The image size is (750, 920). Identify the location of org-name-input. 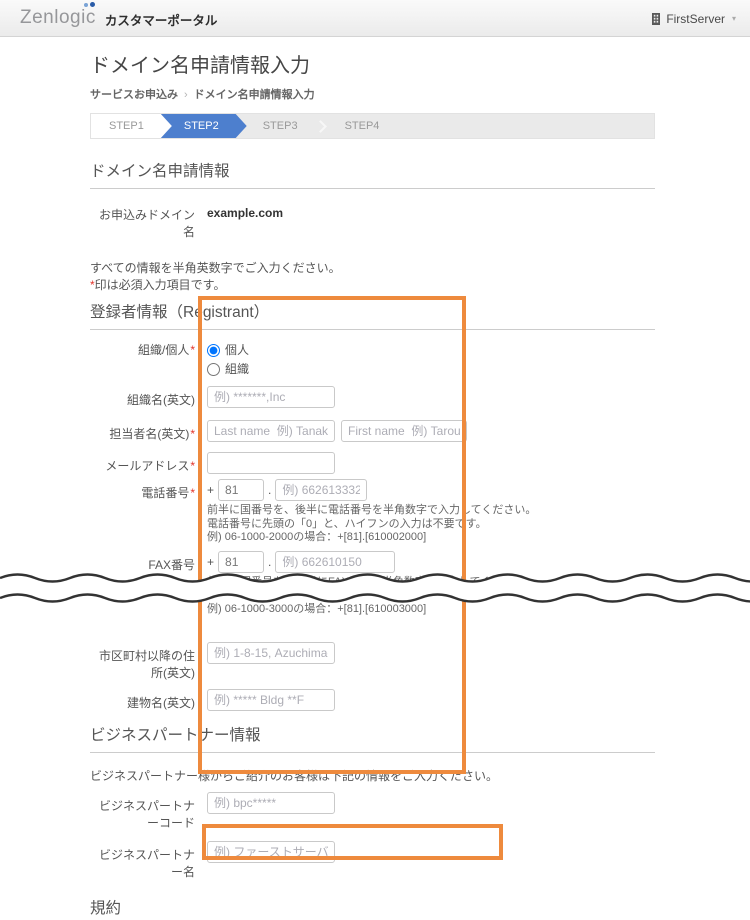
(271, 397).